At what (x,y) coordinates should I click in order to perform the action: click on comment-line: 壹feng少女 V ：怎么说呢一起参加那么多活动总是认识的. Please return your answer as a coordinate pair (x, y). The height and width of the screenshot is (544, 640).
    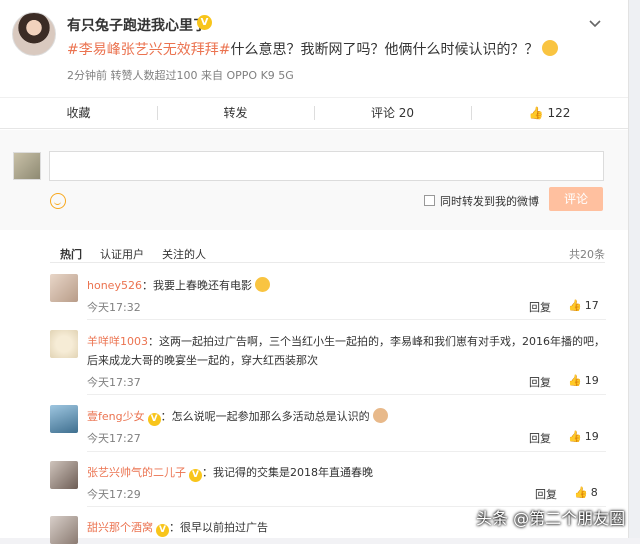
    Looking at the image, I should click on (237, 417).